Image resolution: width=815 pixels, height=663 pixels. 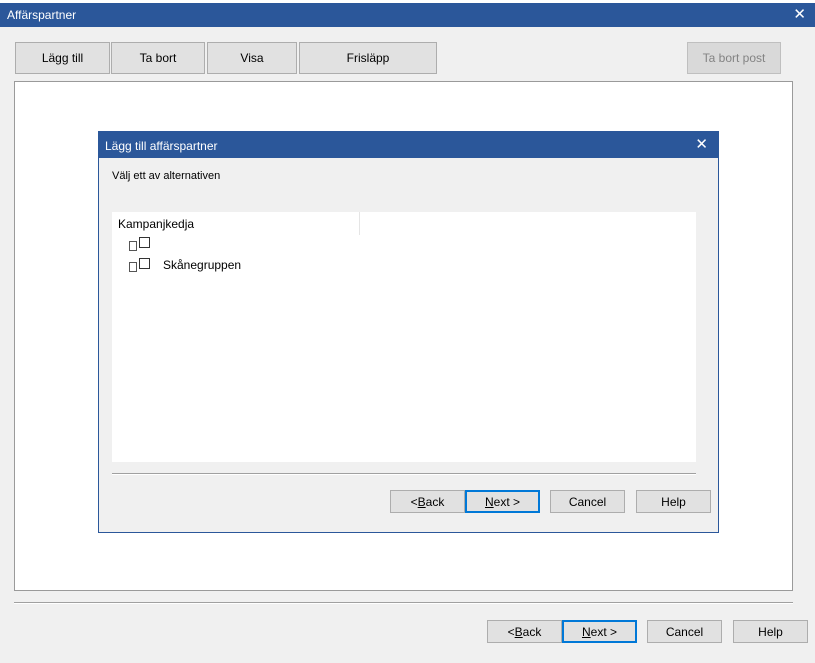 I want to click on add-button: Lägg till, so click(x=62, y=58).